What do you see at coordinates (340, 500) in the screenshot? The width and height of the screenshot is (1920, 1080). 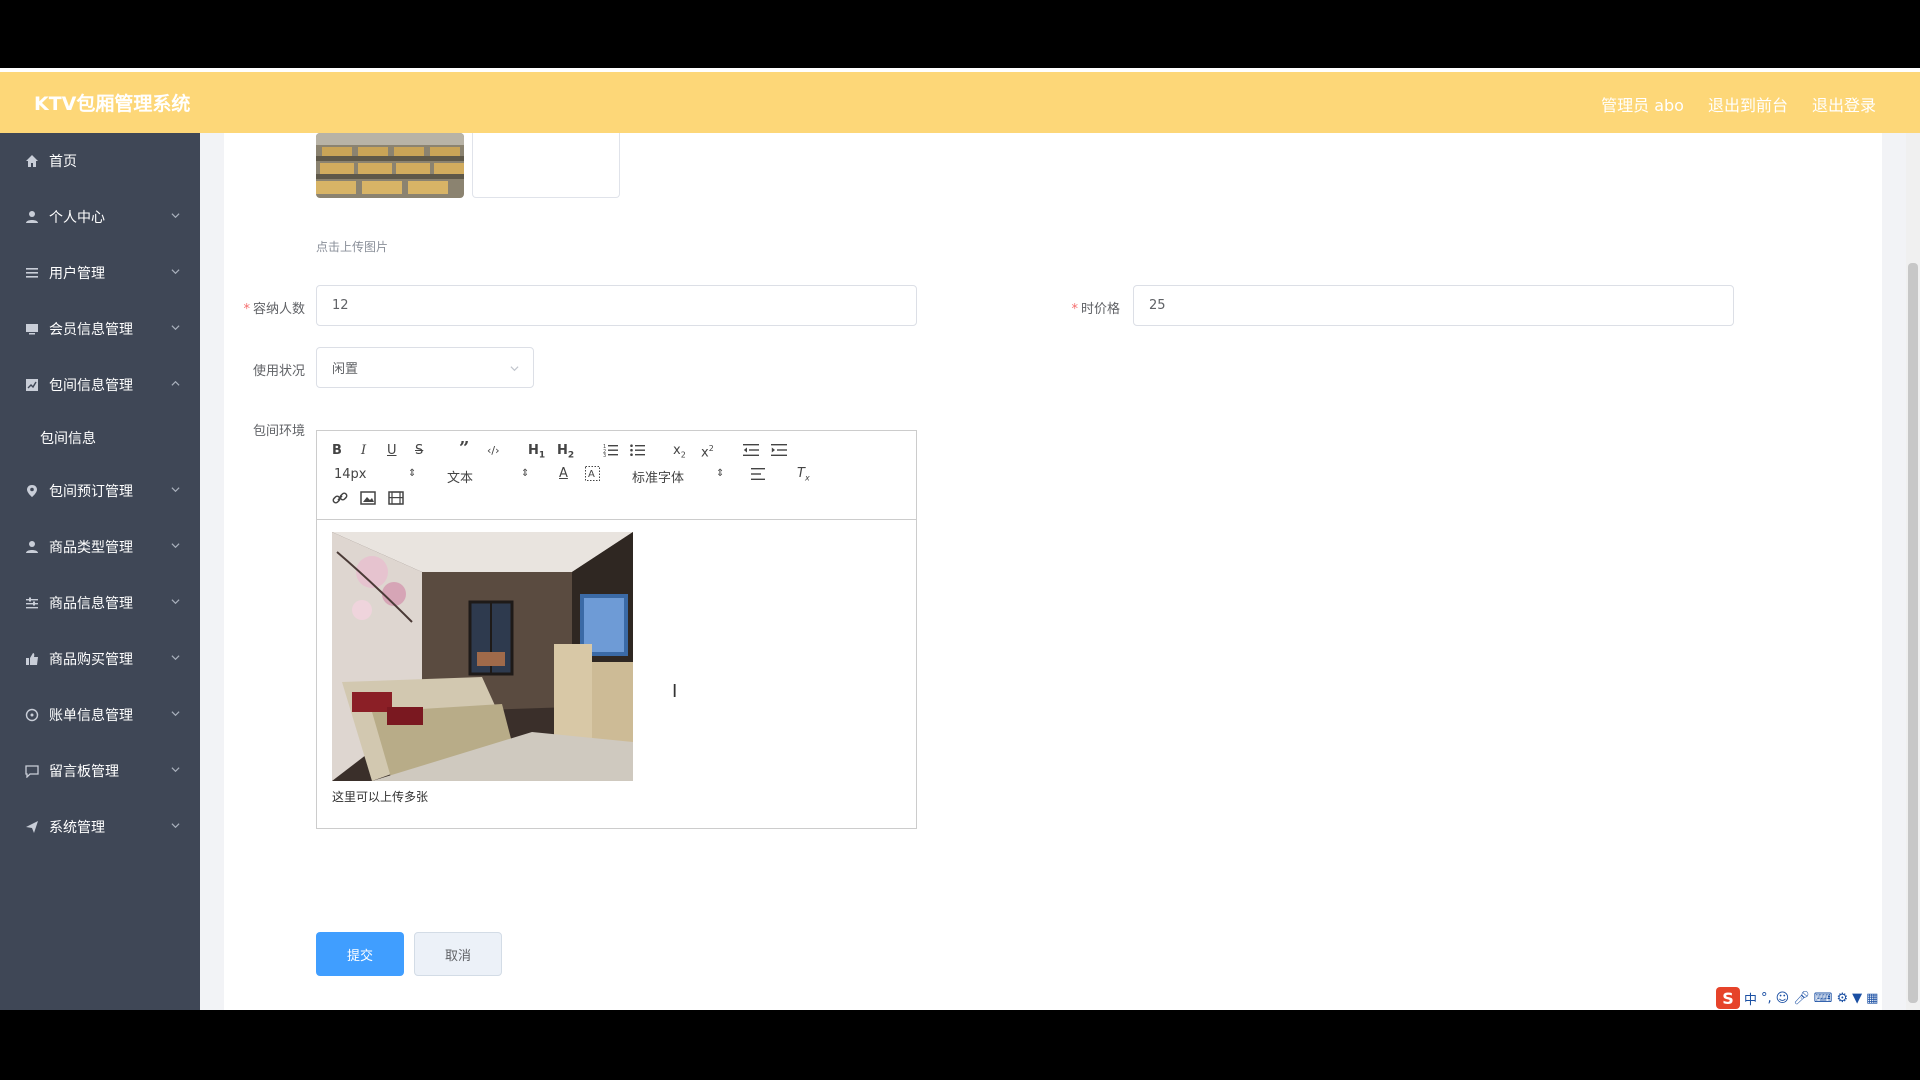 I see `link-icon` at bounding box center [340, 500].